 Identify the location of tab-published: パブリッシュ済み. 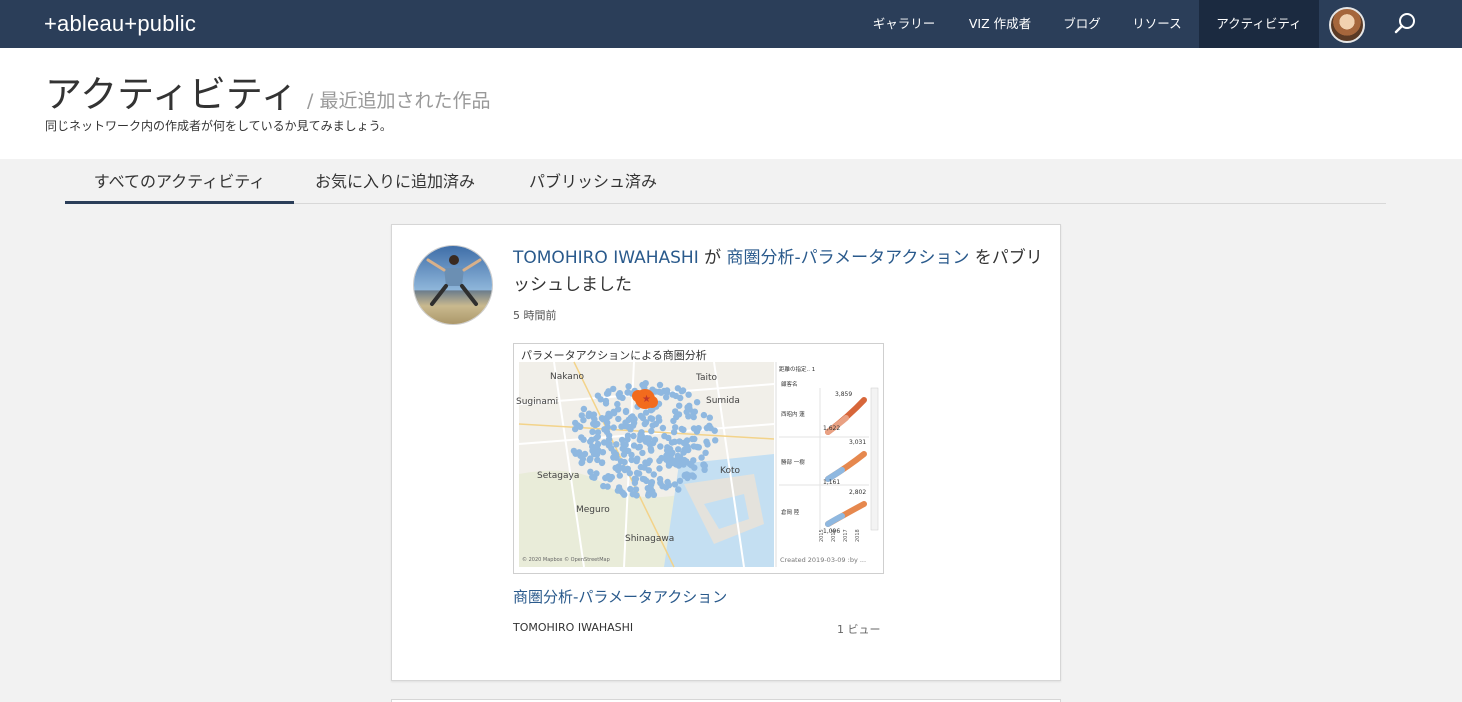
(593, 181).